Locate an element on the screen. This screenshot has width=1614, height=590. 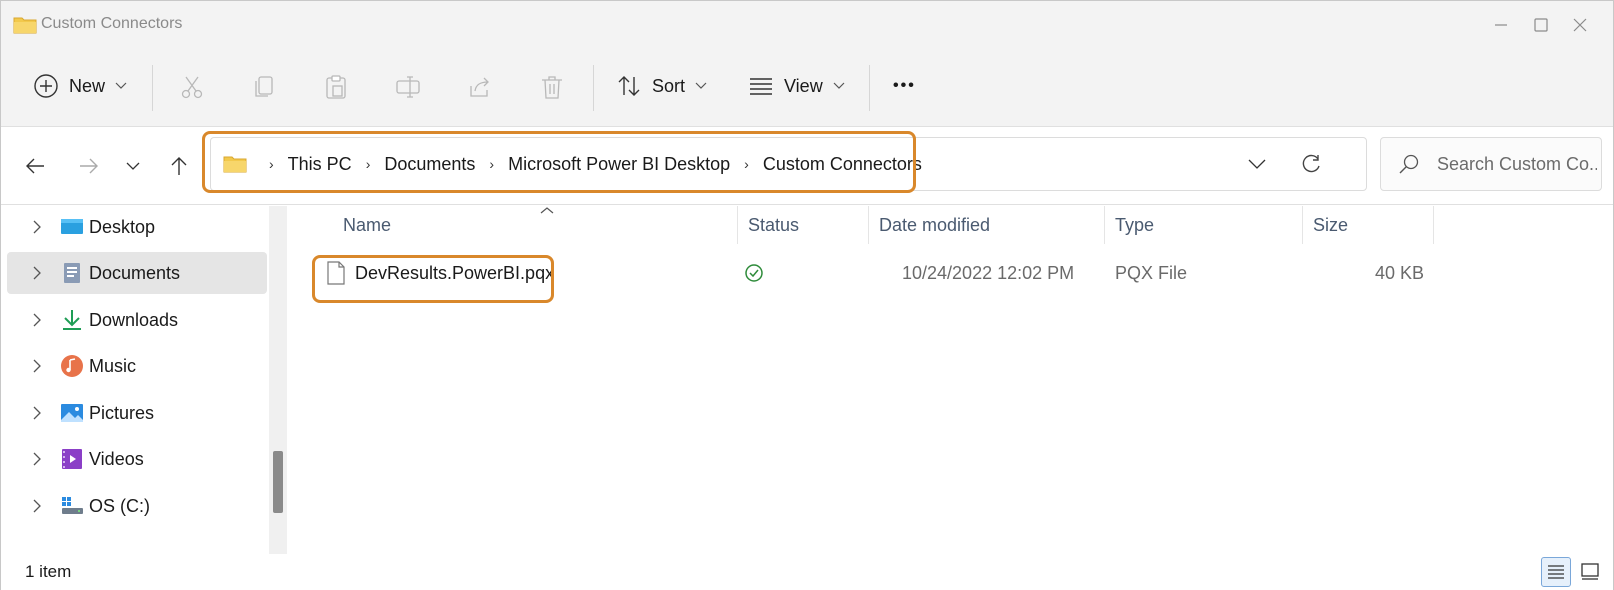
item-count: 1 item is located at coordinates (48, 571).